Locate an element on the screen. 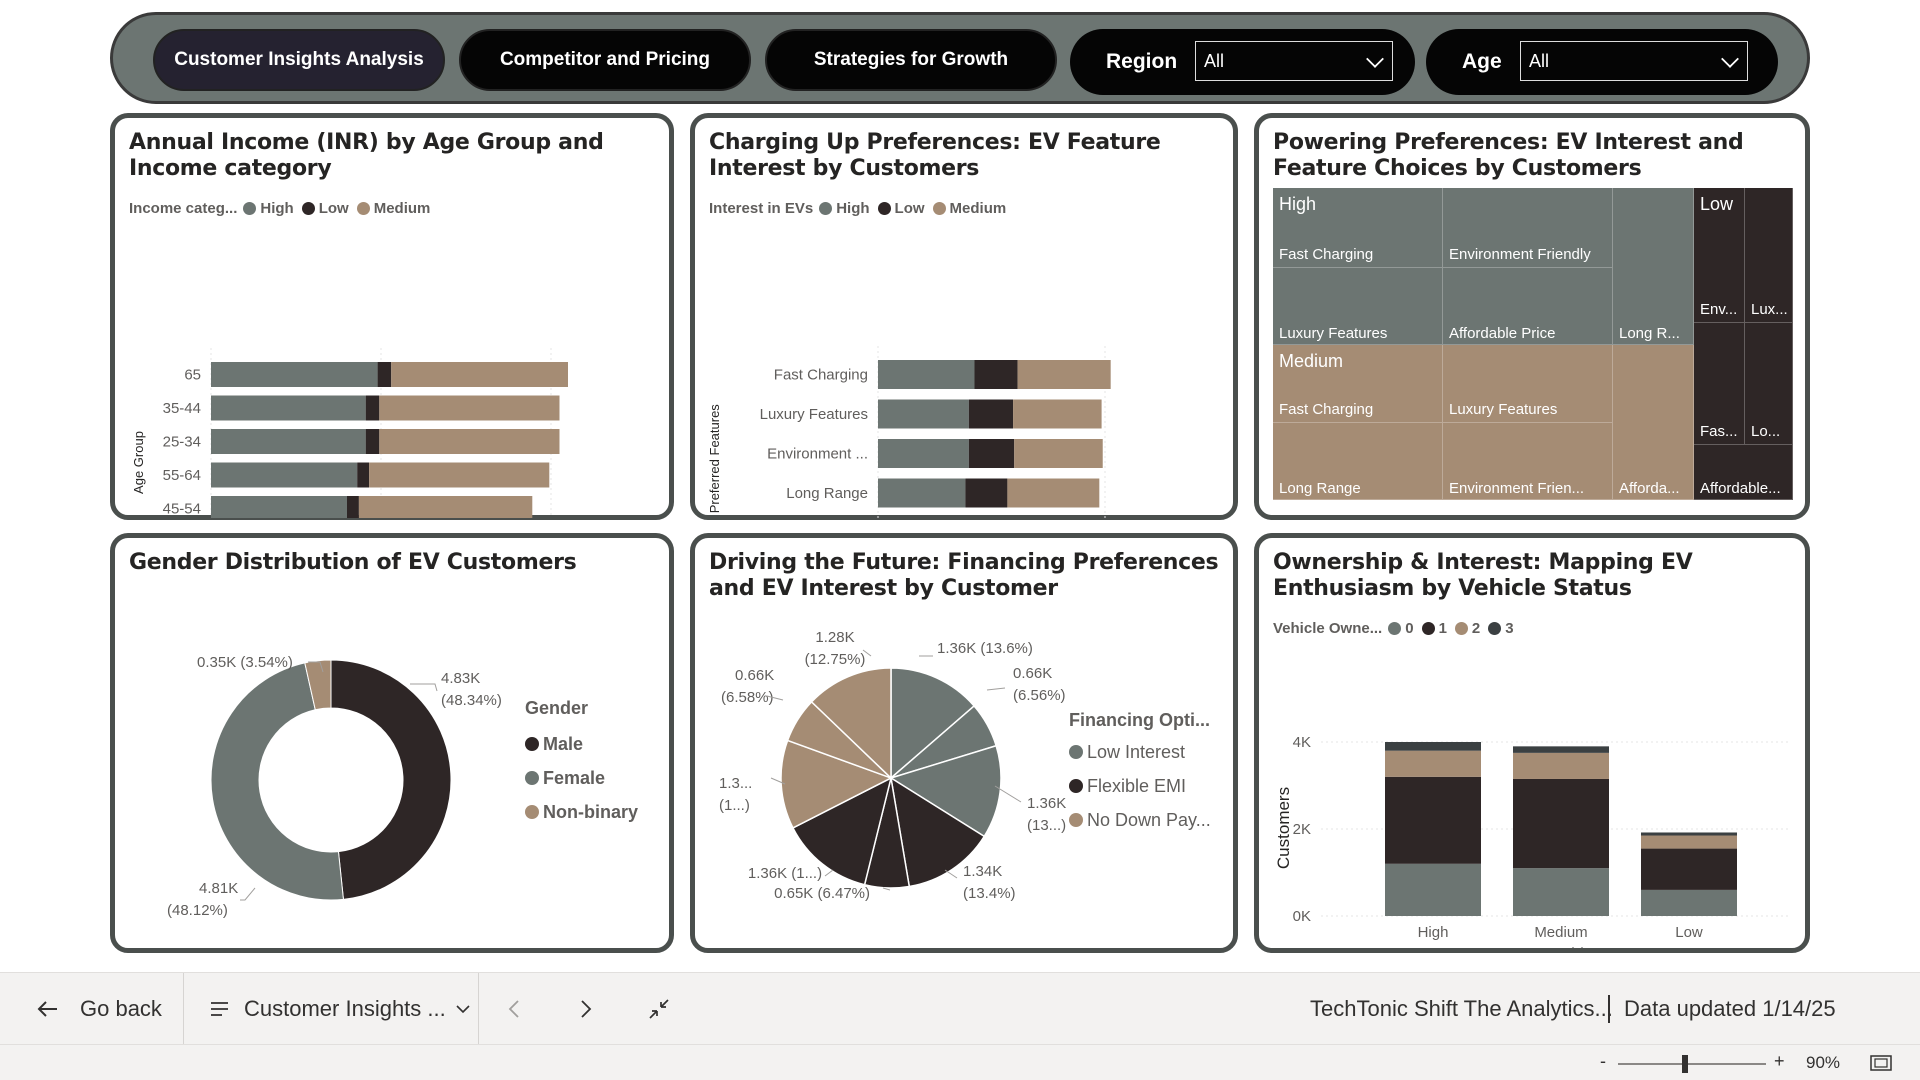 This screenshot has width=1920, height=1080. nav-strategies-button: Strategies for Growth is located at coordinates (911, 60).